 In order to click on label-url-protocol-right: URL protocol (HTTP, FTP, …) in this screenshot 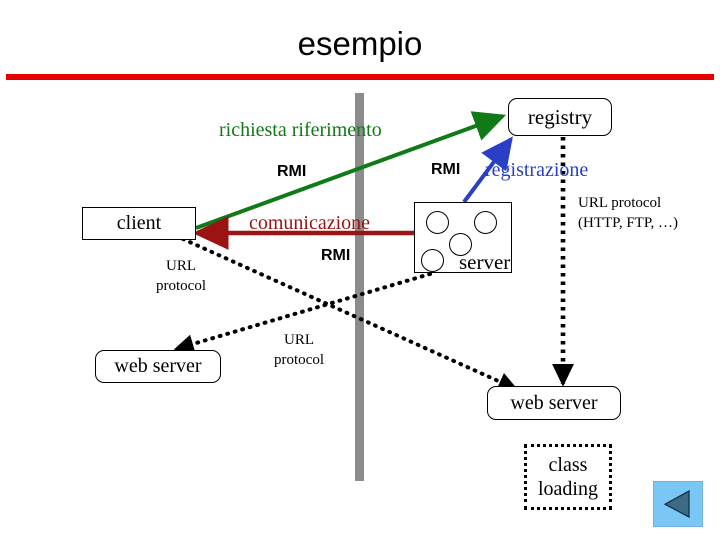, I will do `click(628, 213)`.